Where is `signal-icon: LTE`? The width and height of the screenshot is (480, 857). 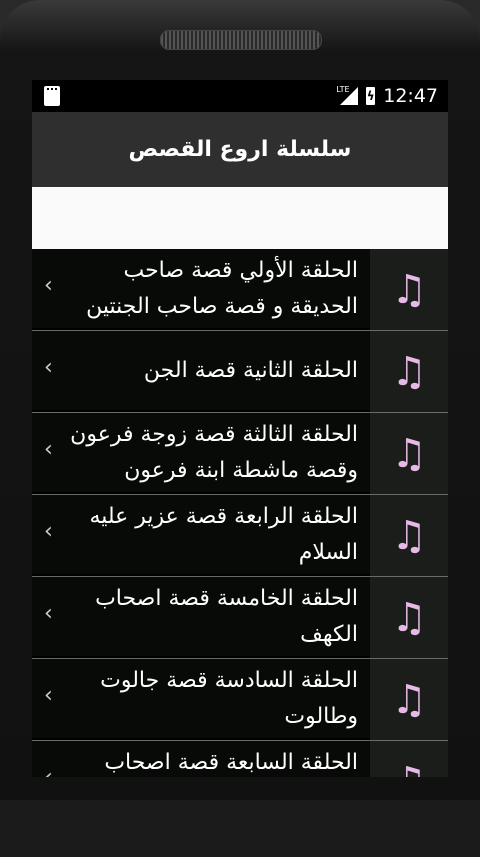 signal-icon: LTE is located at coordinates (347, 95).